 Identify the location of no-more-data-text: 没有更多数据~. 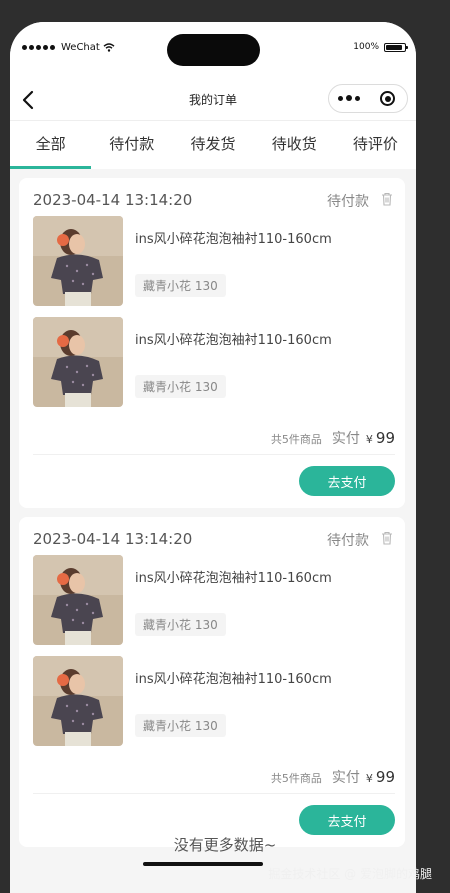
(225, 845).